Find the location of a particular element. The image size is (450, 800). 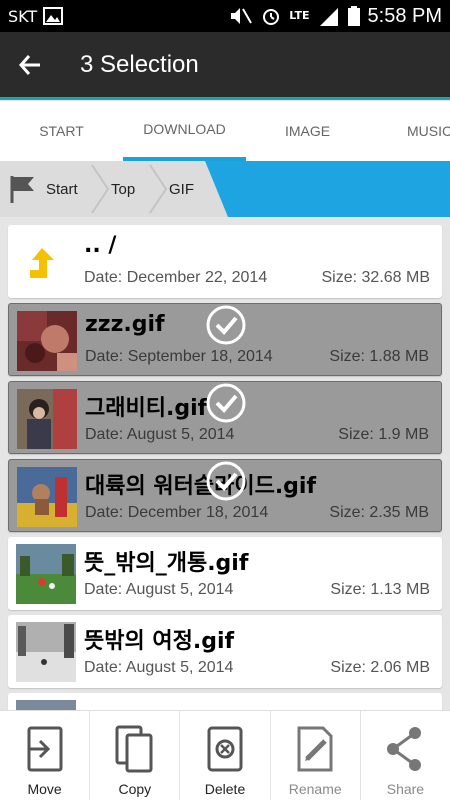

bottom-action-bar: Move Copy Delete Rename Share is located at coordinates (225, 755).